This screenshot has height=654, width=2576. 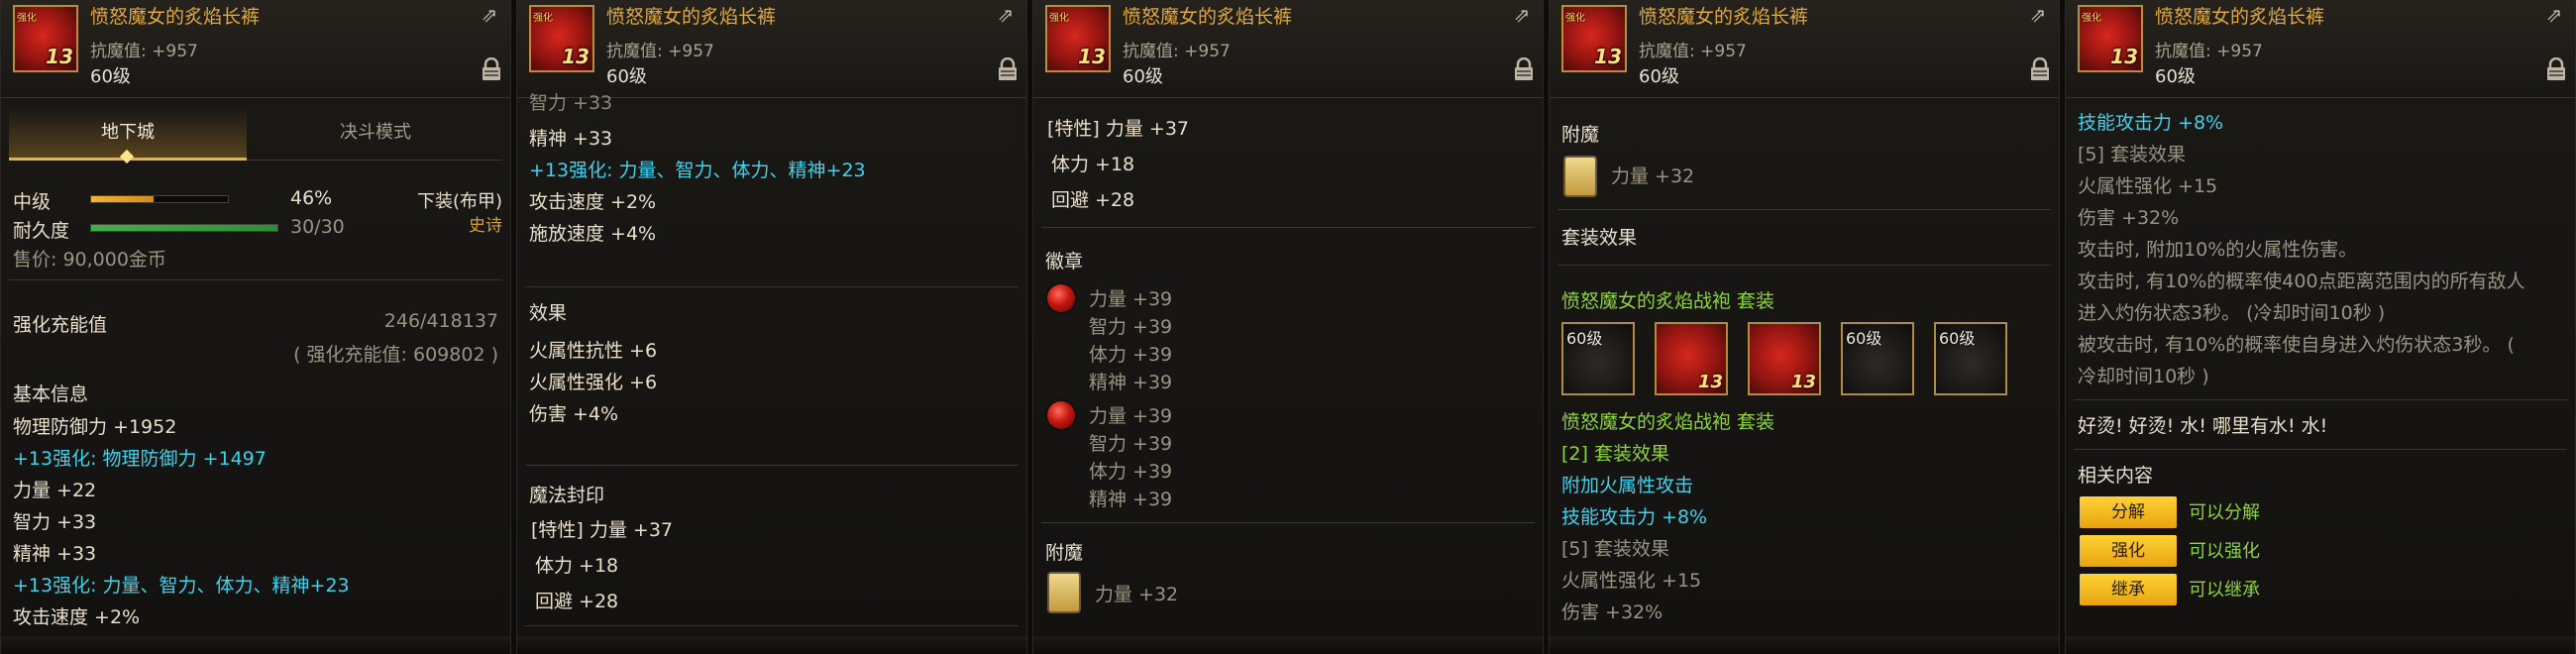 I want to click on enhance-button: 强化, so click(x=2128, y=551).